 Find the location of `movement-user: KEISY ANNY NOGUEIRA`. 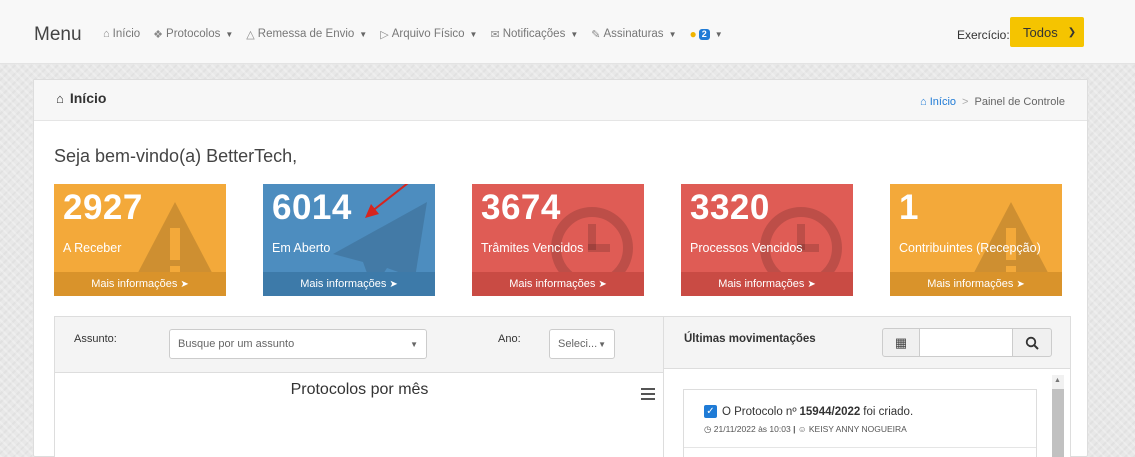

movement-user: KEISY ANNY NOGUEIRA is located at coordinates (857, 429).